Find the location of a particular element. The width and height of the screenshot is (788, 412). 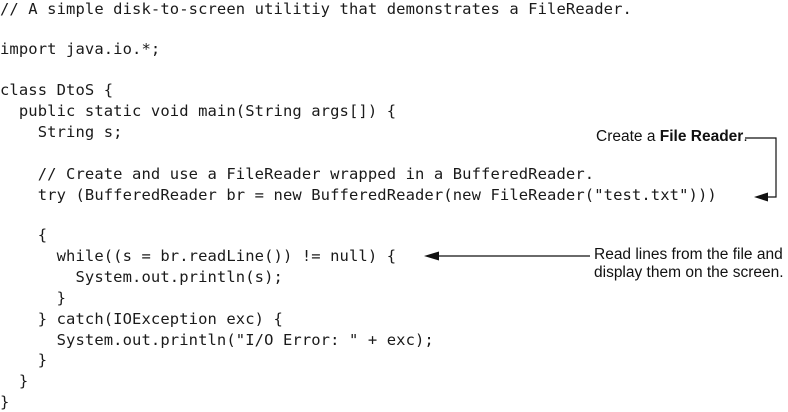

code-line-6: public static void main(String args[]) { is located at coordinates (198, 111).